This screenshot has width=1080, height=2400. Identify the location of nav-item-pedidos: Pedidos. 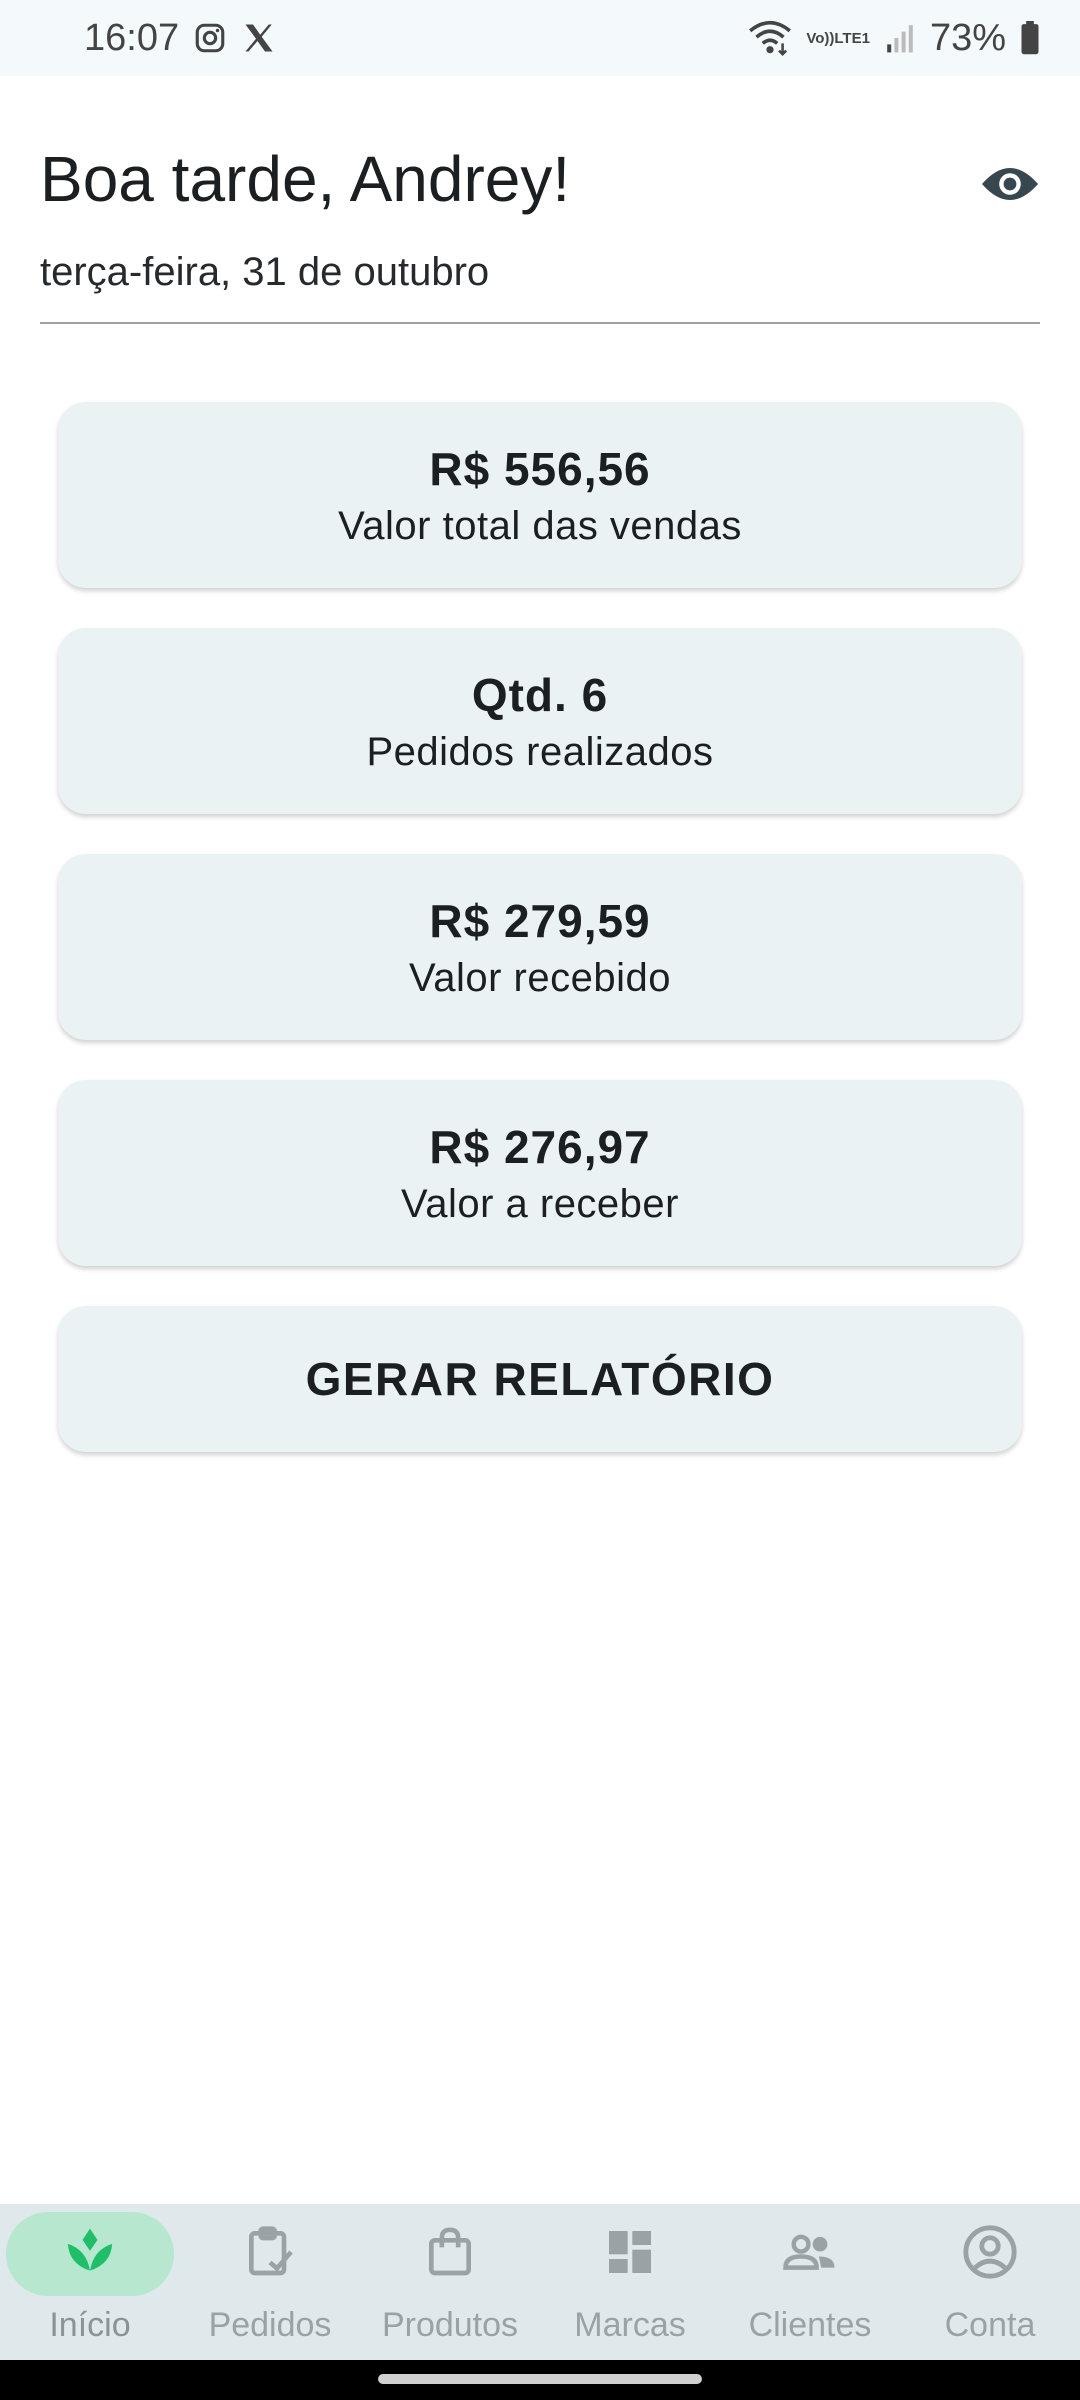
(270, 2282).